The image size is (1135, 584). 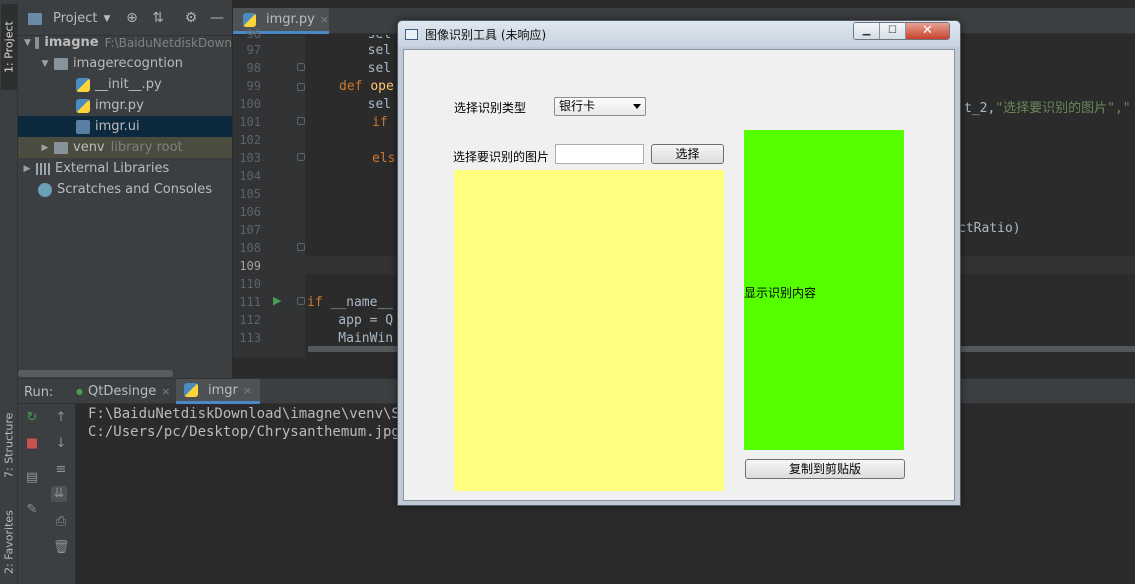 What do you see at coordinates (679, 34) in the screenshot?
I see `window-titlebar: 图像识别工具 (未响应) ▁ ☐ ✕` at bounding box center [679, 34].